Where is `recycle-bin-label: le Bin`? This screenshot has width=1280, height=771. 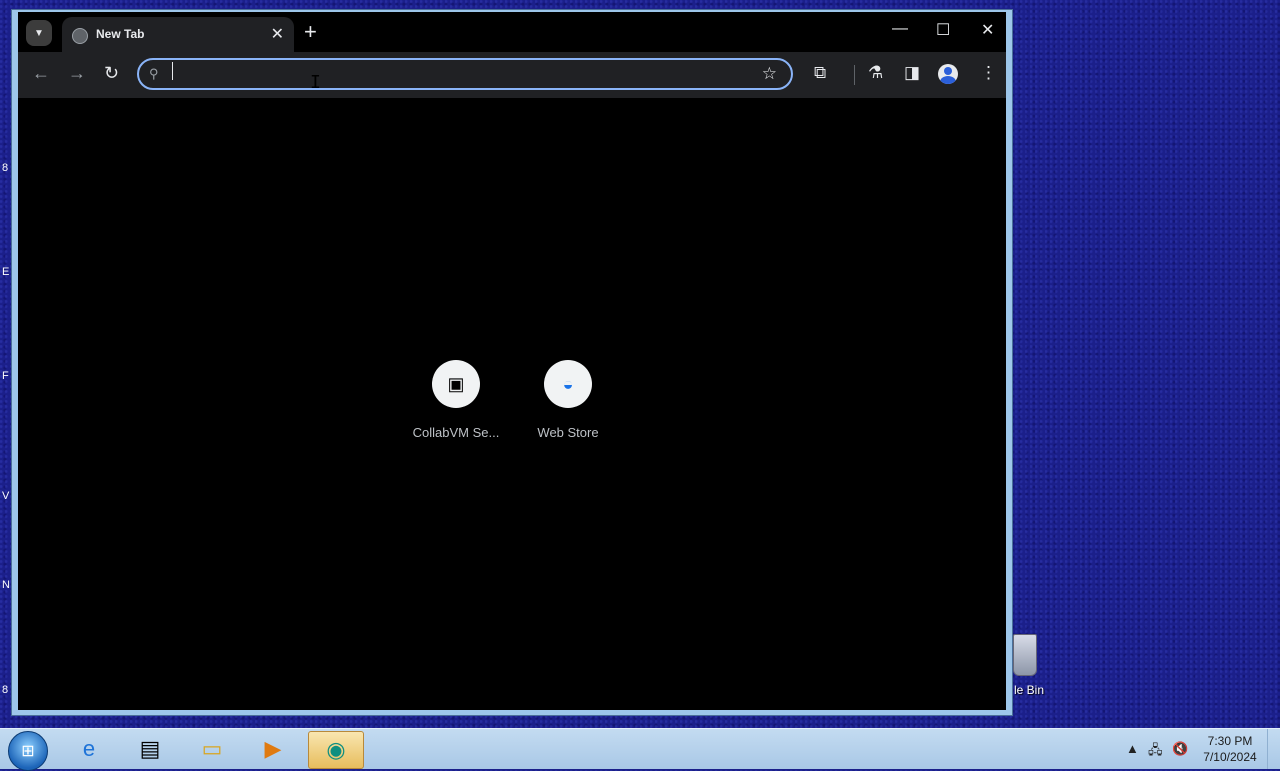
recycle-bin-label: le Bin is located at coordinates (1029, 690).